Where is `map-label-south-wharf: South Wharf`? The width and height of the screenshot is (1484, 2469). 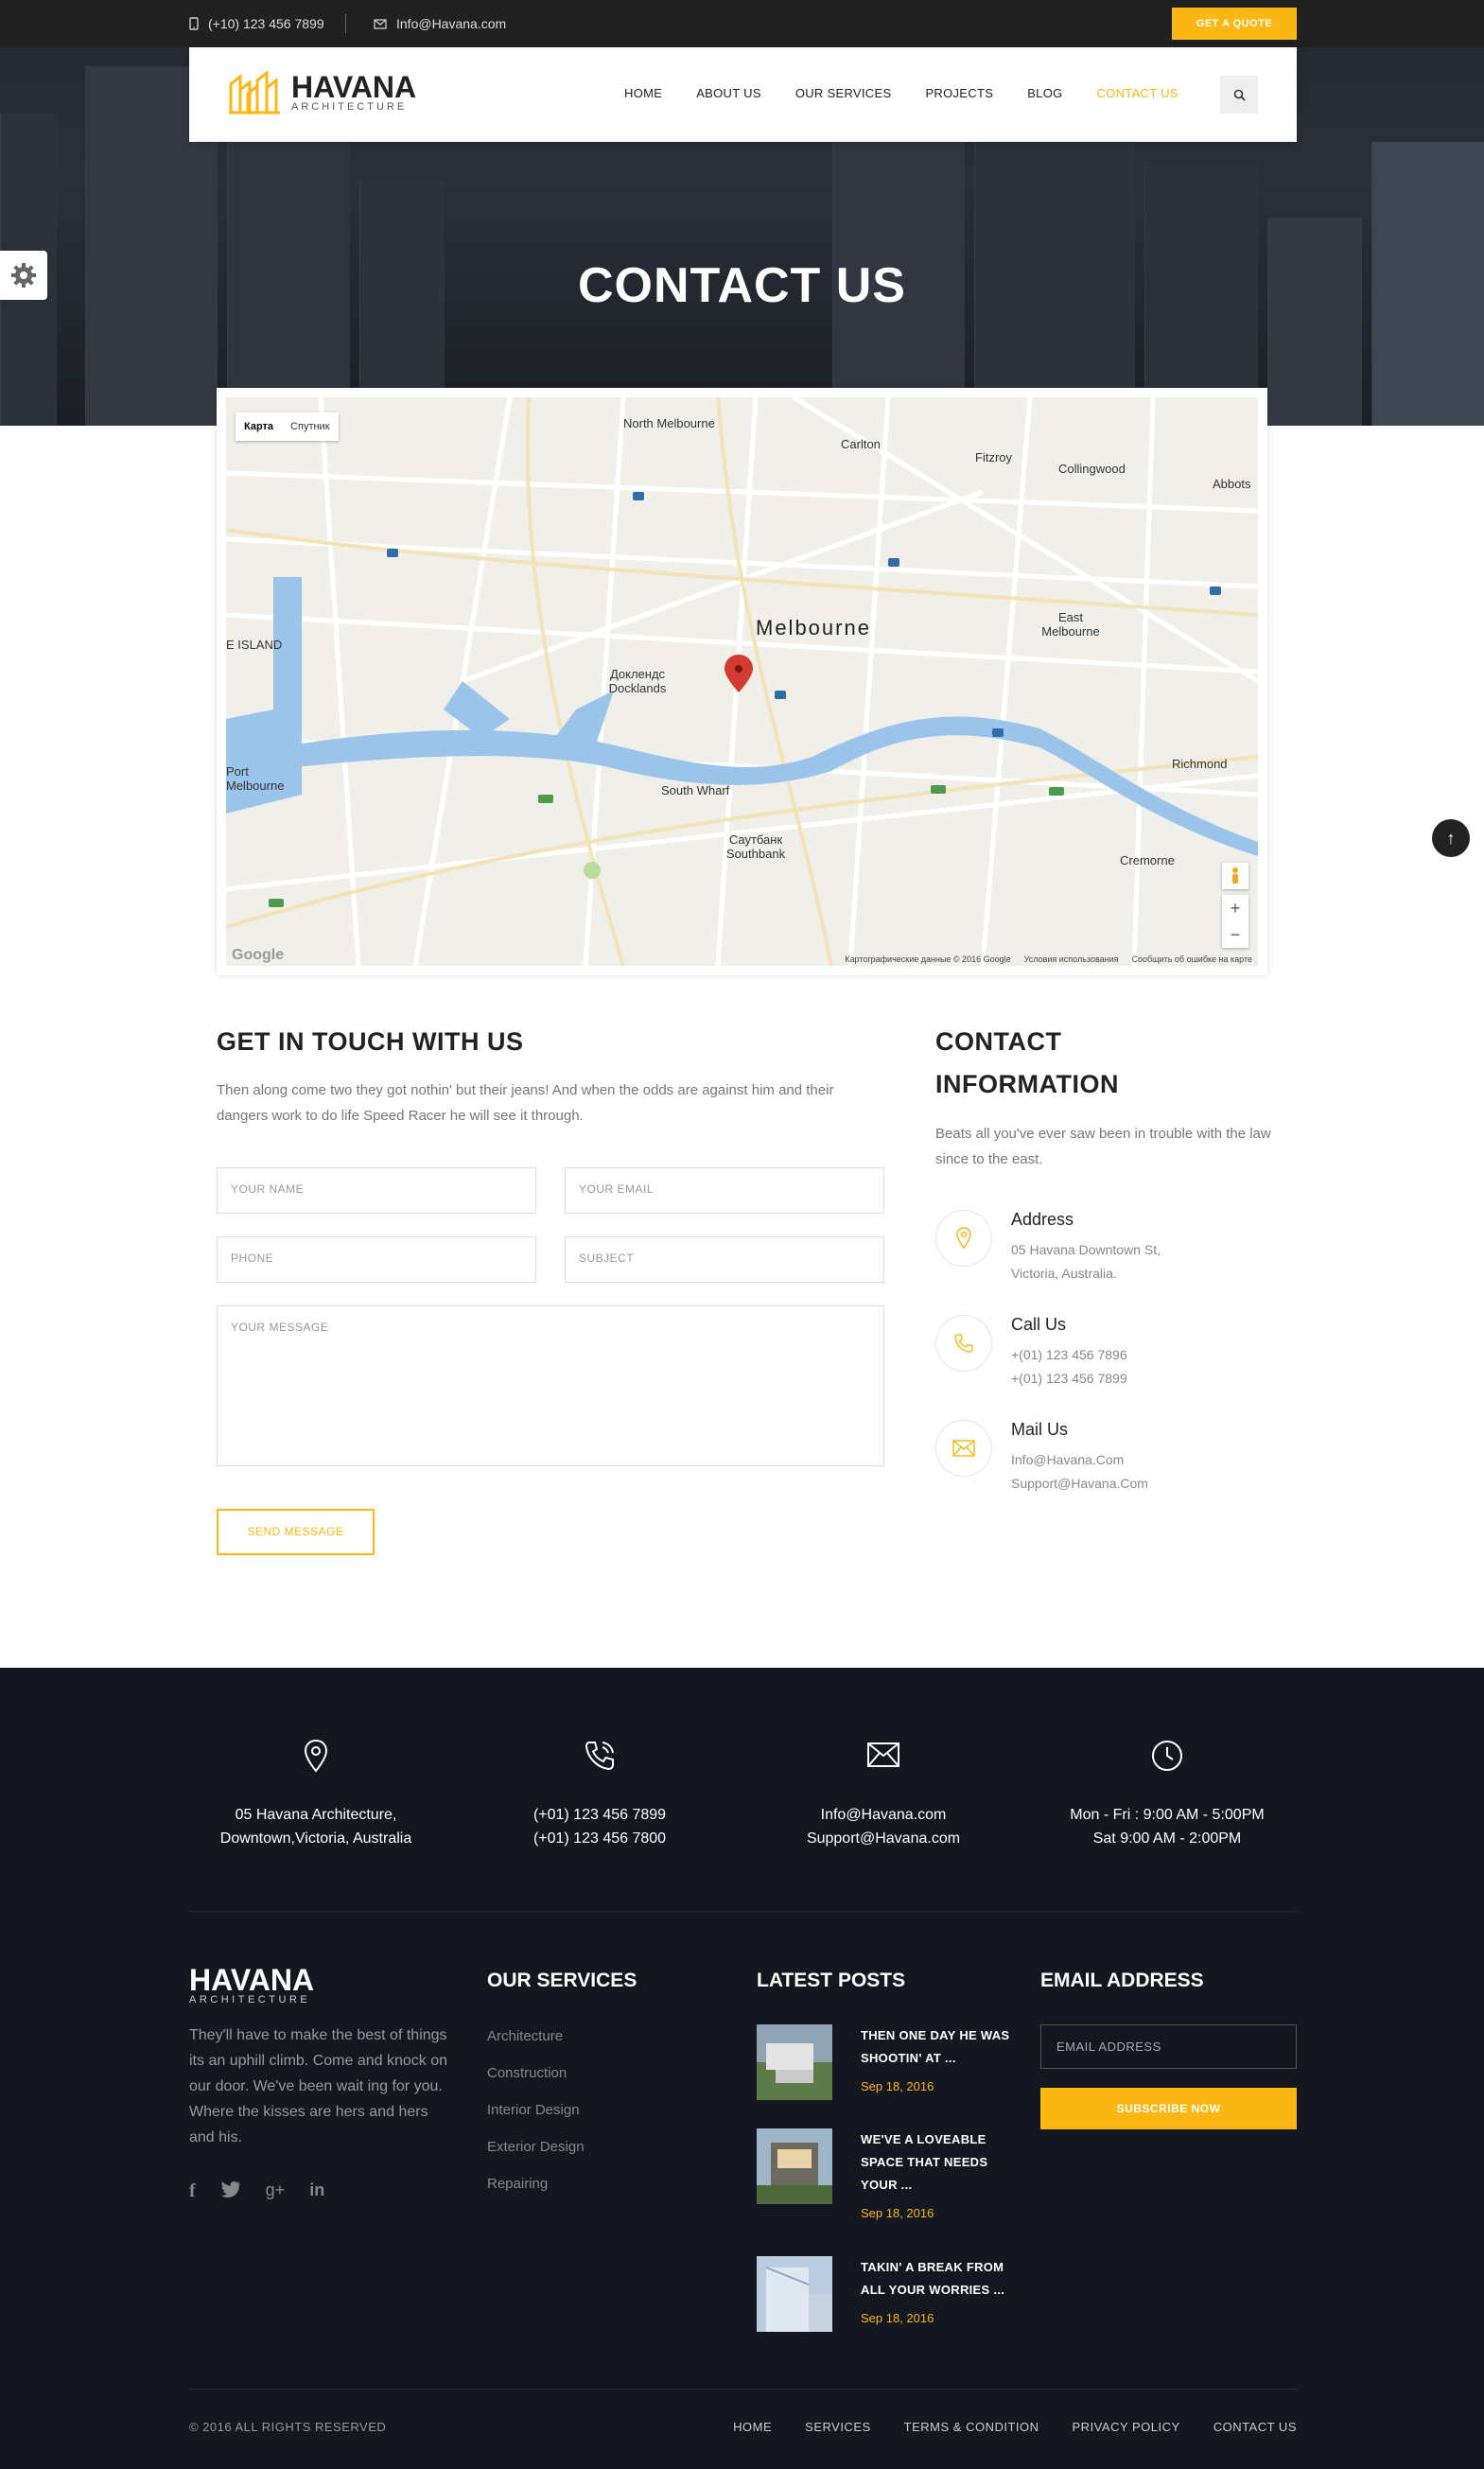
map-label-south-wharf: South Wharf is located at coordinates (695, 790).